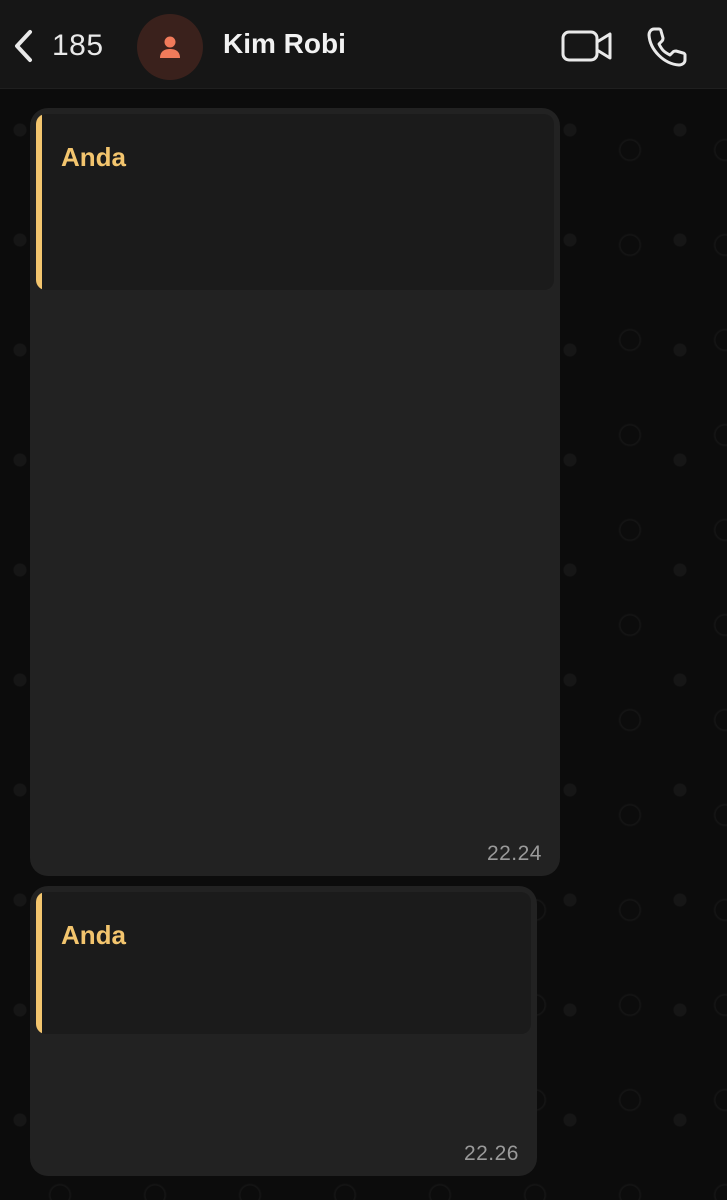 The height and width of the screenshot is (1200, 727). Describe the element at coordinates (284, 44) in the screenshot. I see `contact-name: Kim Robi` at that location.